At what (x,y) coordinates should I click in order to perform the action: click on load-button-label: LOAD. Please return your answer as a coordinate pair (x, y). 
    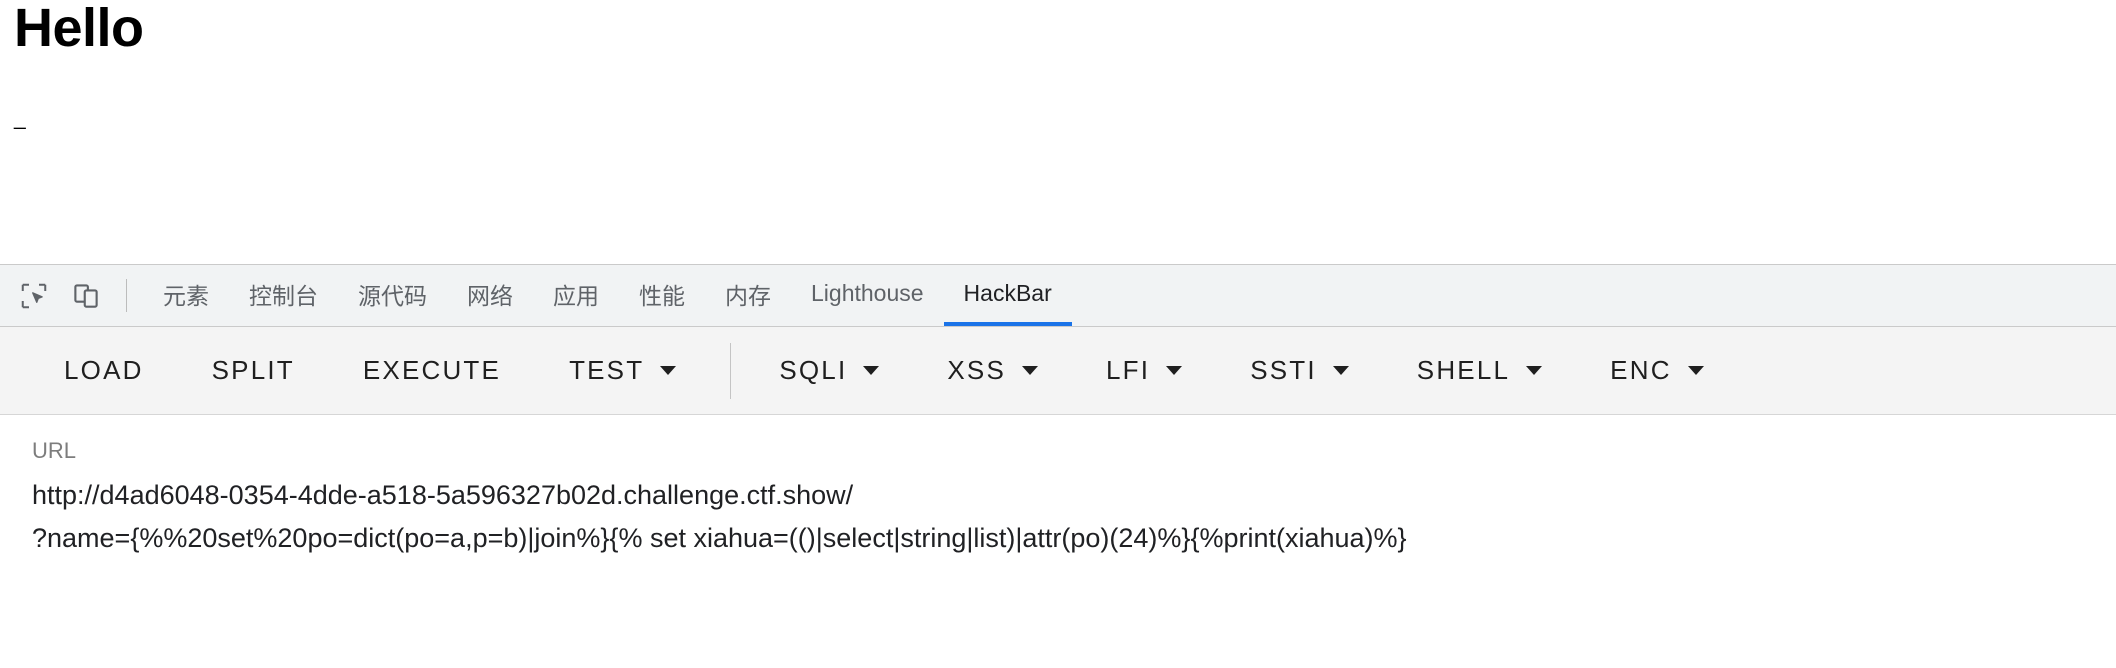
    Looking at the image, I should click on (104, 370).